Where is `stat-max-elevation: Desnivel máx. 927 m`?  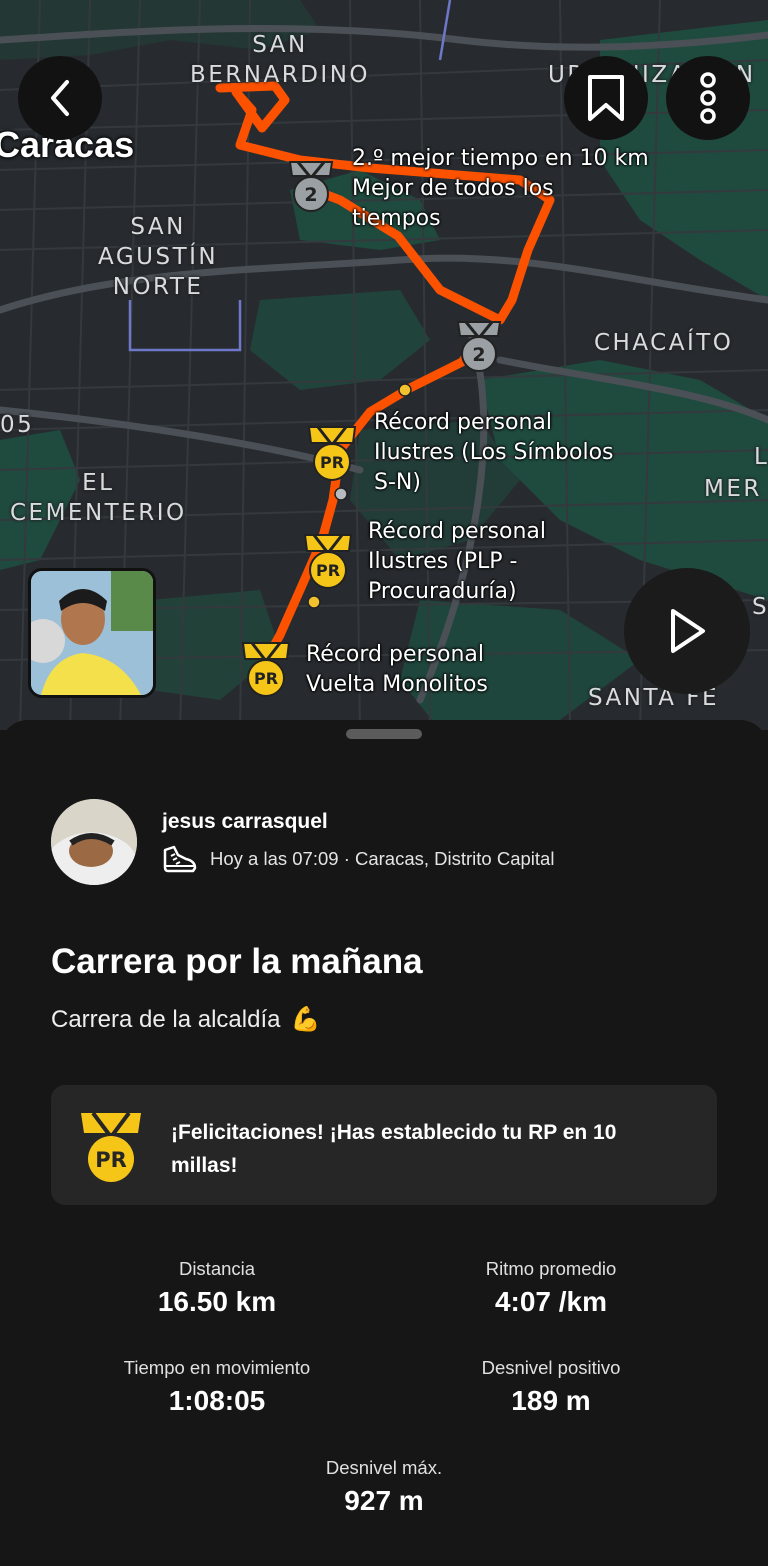 stat-max-elevation: Desnivel máx. 927 m is located at coordinates (384, 1487).